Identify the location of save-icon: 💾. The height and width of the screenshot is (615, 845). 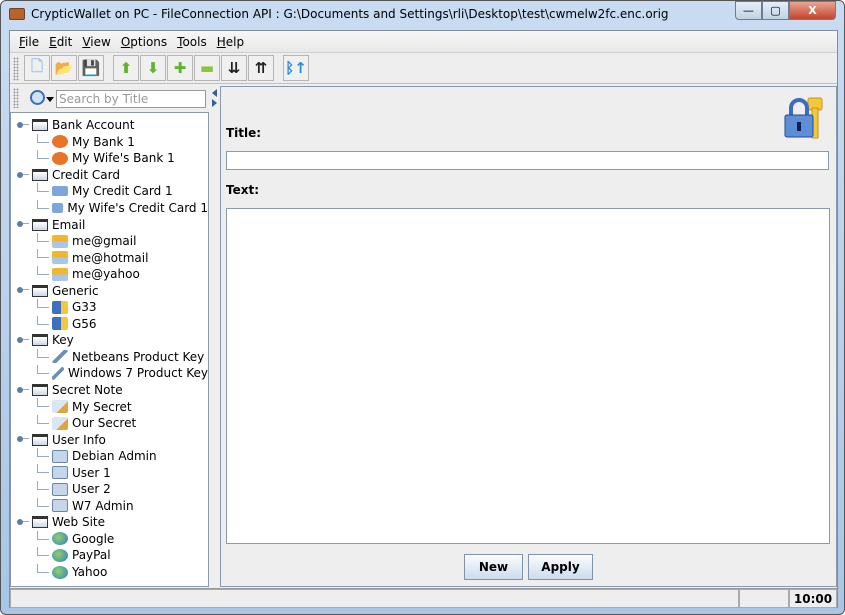
(91, 68).